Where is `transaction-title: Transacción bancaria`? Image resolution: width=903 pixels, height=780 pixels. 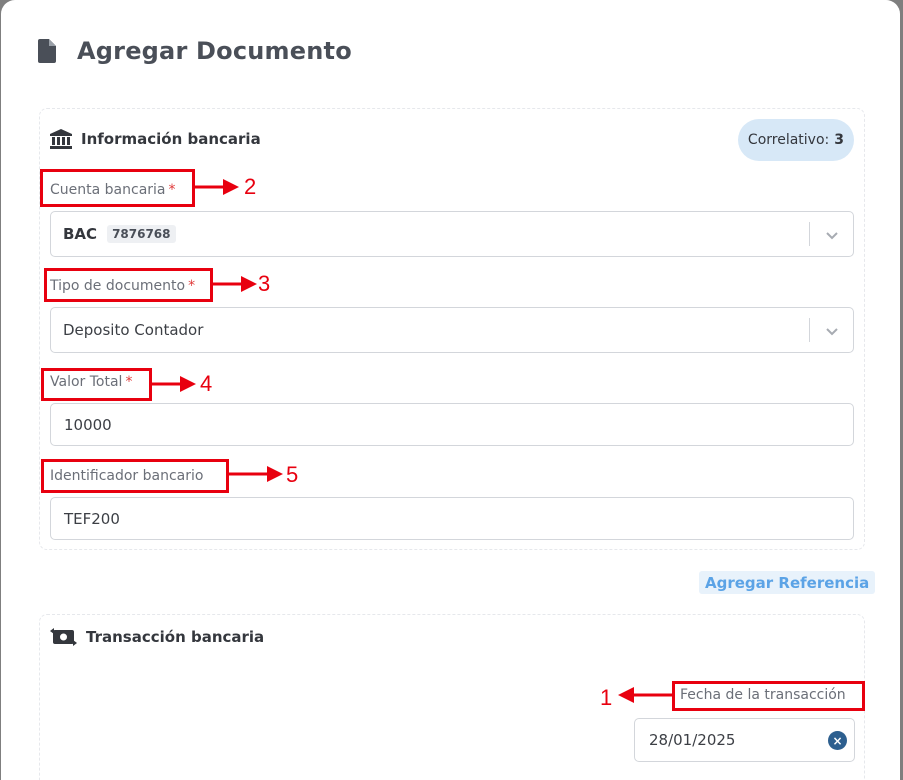 transaction-title: Transacción bancaria is located at coordinates (175, 637).